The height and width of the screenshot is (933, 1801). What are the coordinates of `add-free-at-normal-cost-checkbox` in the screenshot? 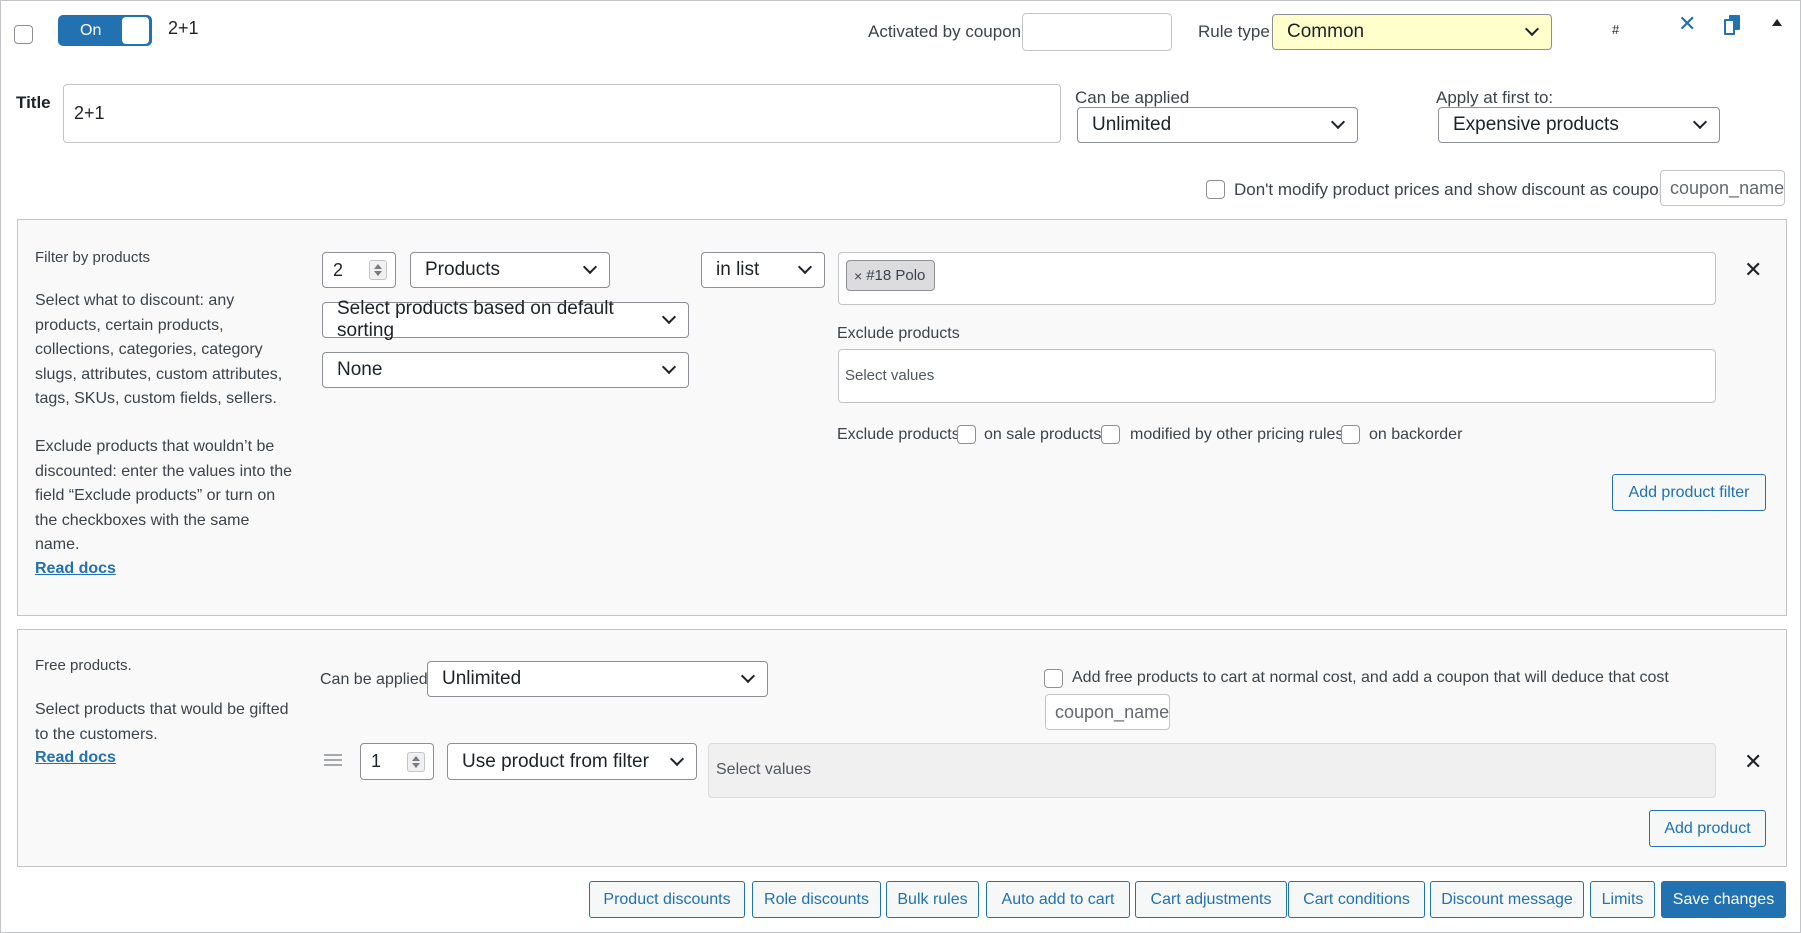 It's located at (1053, 678).